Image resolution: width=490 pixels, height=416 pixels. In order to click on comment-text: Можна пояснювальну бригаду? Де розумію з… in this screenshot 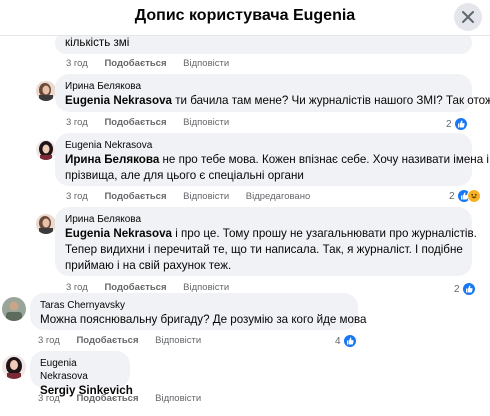, I will do `click(203, 319)`.